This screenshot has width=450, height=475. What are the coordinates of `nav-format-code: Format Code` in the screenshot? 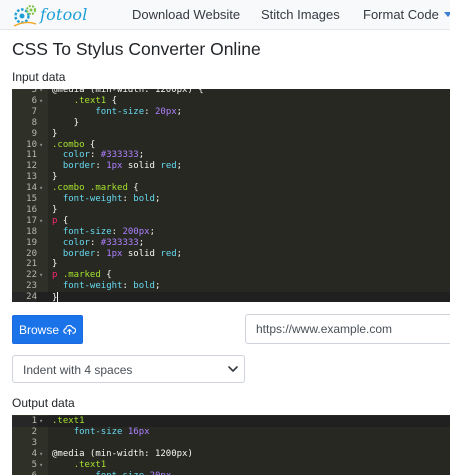 It's located at (406, 14).